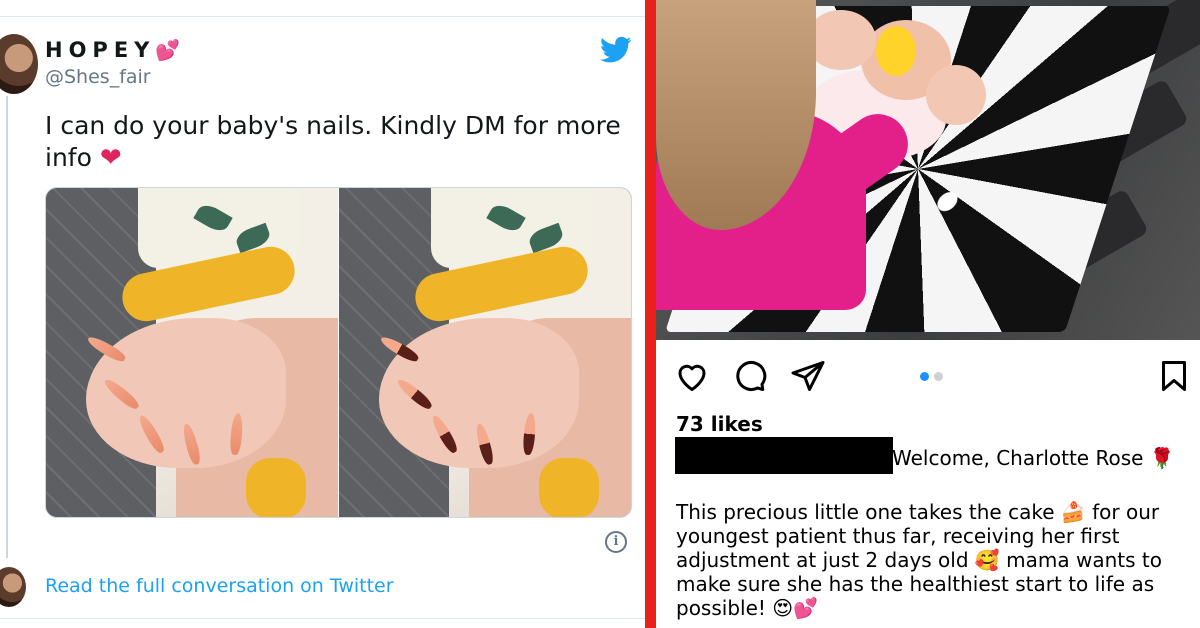  What do you see at coordinates (616, 542) in the screenshot?
I see `info-icon: i` at bounding box center [616, 542].